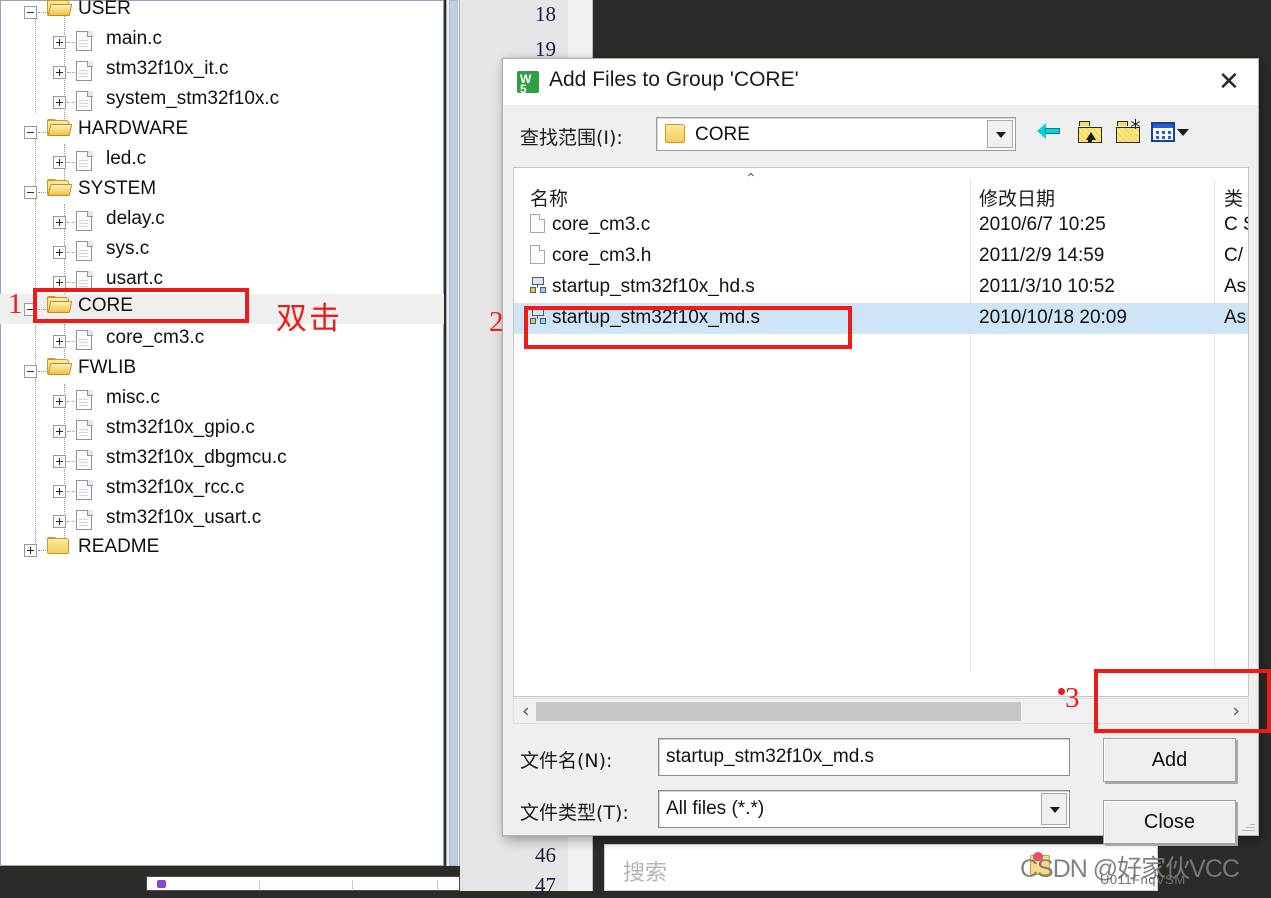 The width and height of the screenshot is (1271, 898). I want to click on views-button, so click(1177, 132).